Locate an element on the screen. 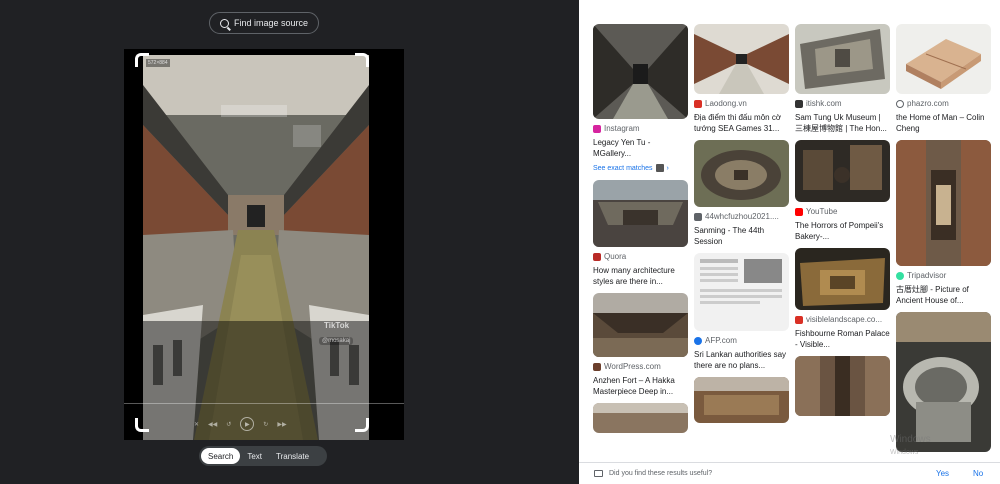  laodong-icon is located at coordinates (698, 103).